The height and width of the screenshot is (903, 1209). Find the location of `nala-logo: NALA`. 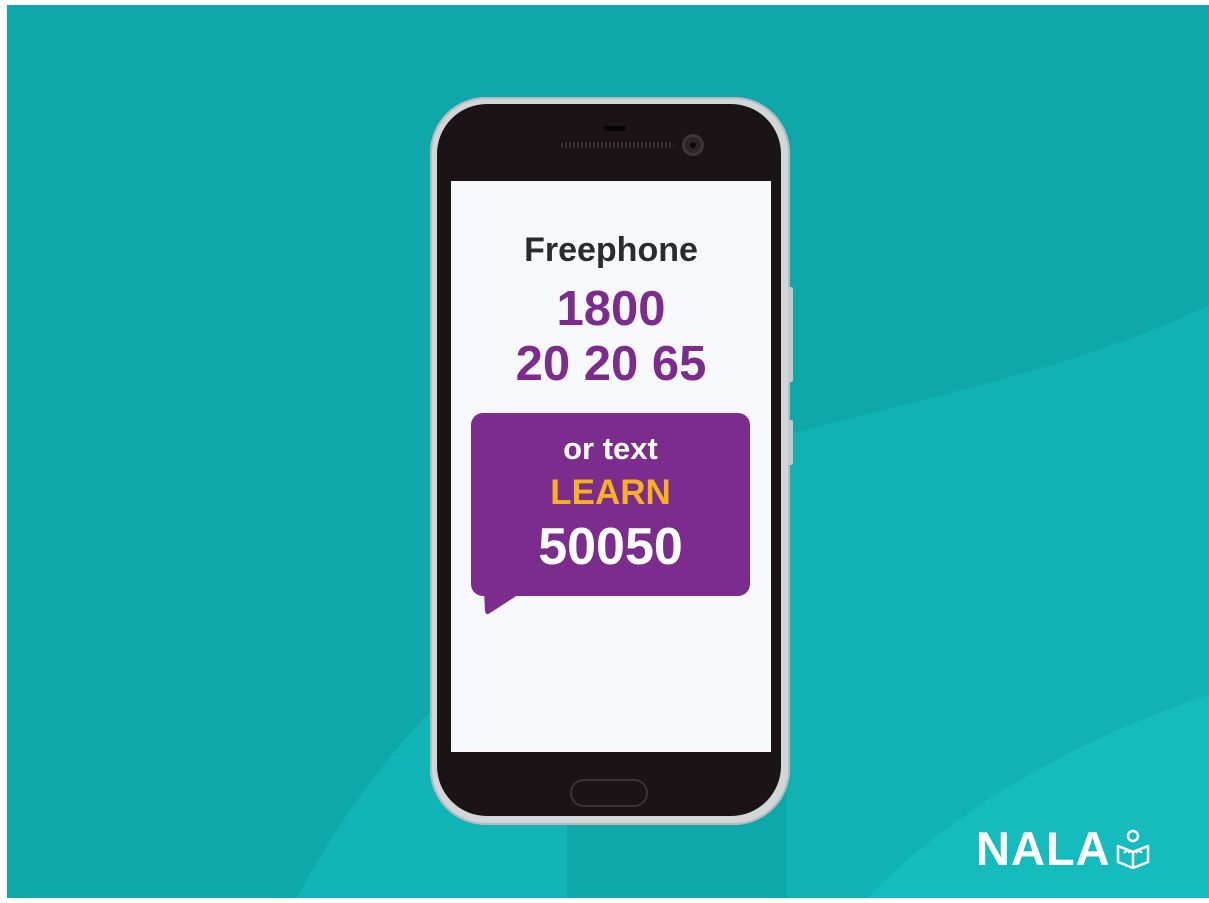

nala-logo: NALA is located at coordinates (1063, 849).